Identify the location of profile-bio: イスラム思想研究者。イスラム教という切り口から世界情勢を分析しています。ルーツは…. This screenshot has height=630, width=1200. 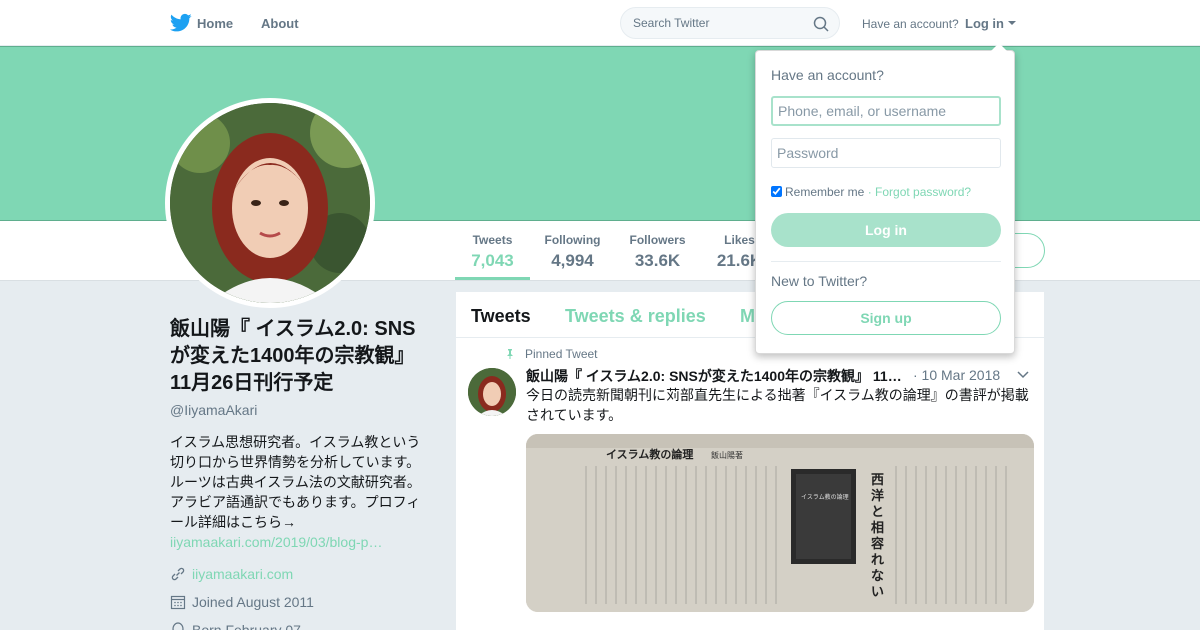
(300, 492).